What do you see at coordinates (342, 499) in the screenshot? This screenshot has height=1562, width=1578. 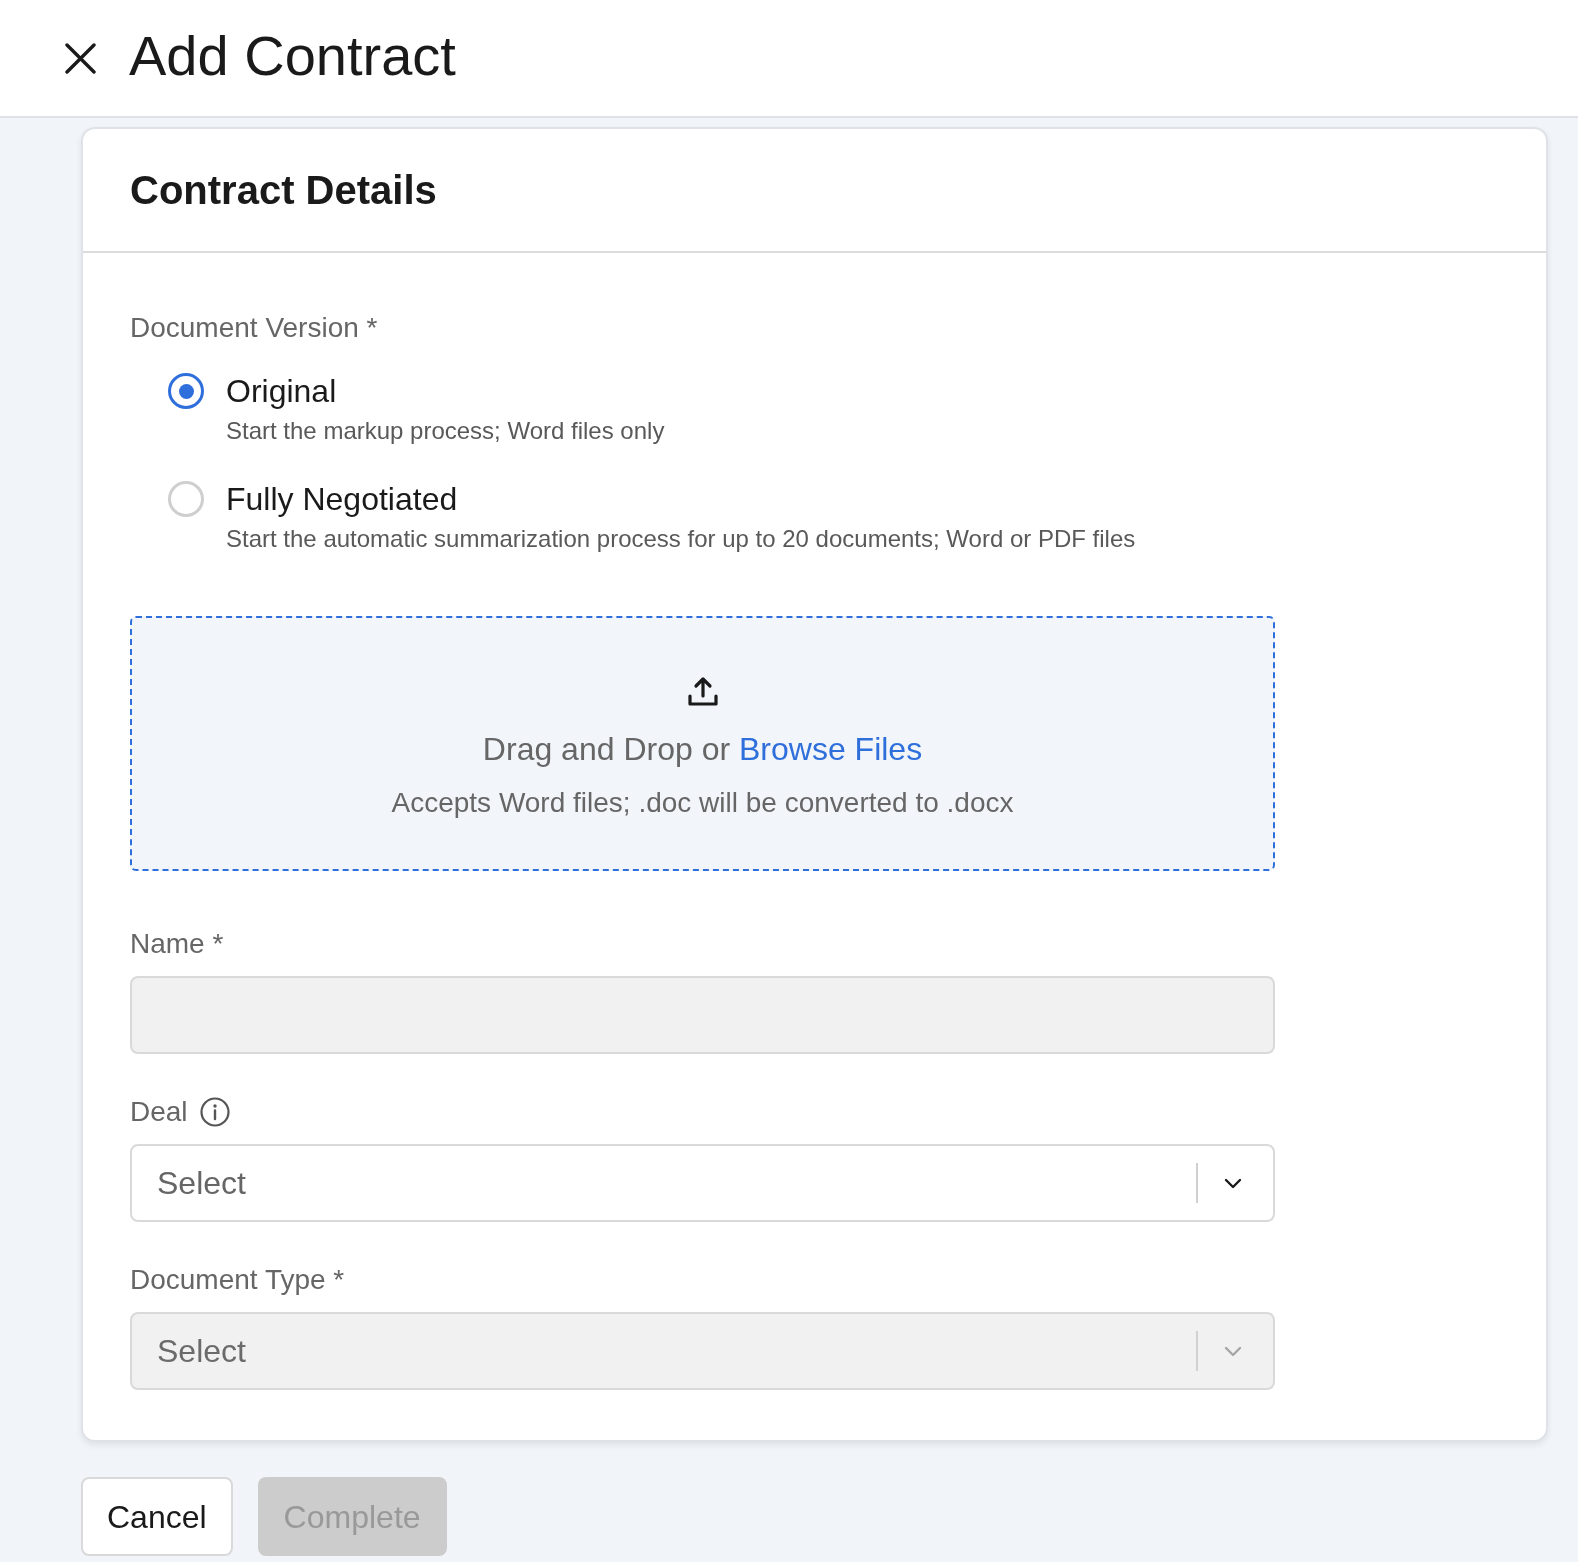 I see `option-label: Fully Negotiated` at bounding box center [342, 499].